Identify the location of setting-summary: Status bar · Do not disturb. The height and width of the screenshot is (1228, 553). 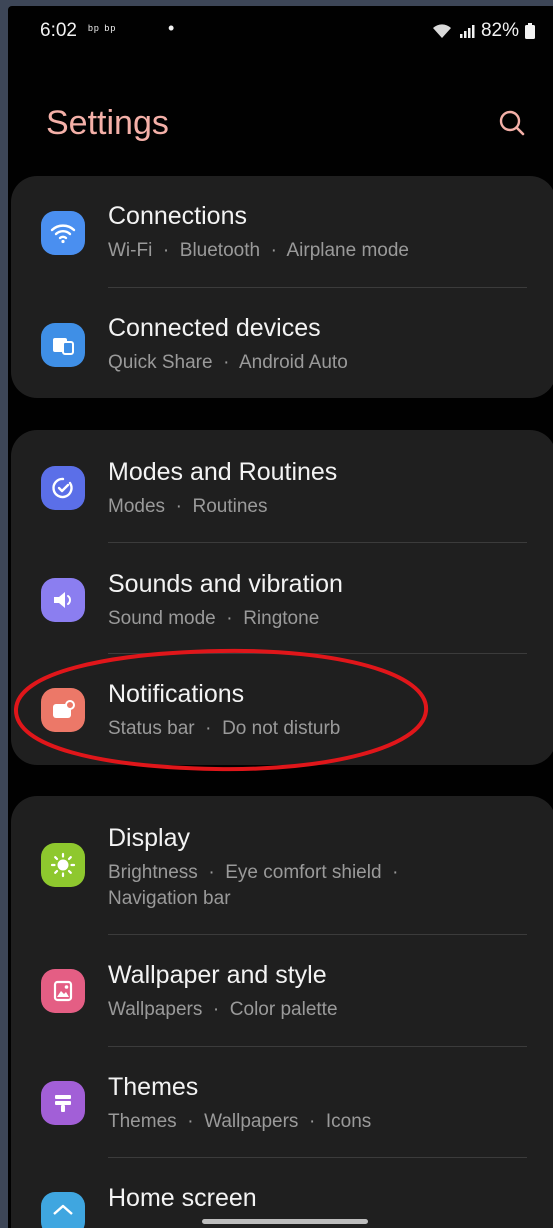
(224, 728).